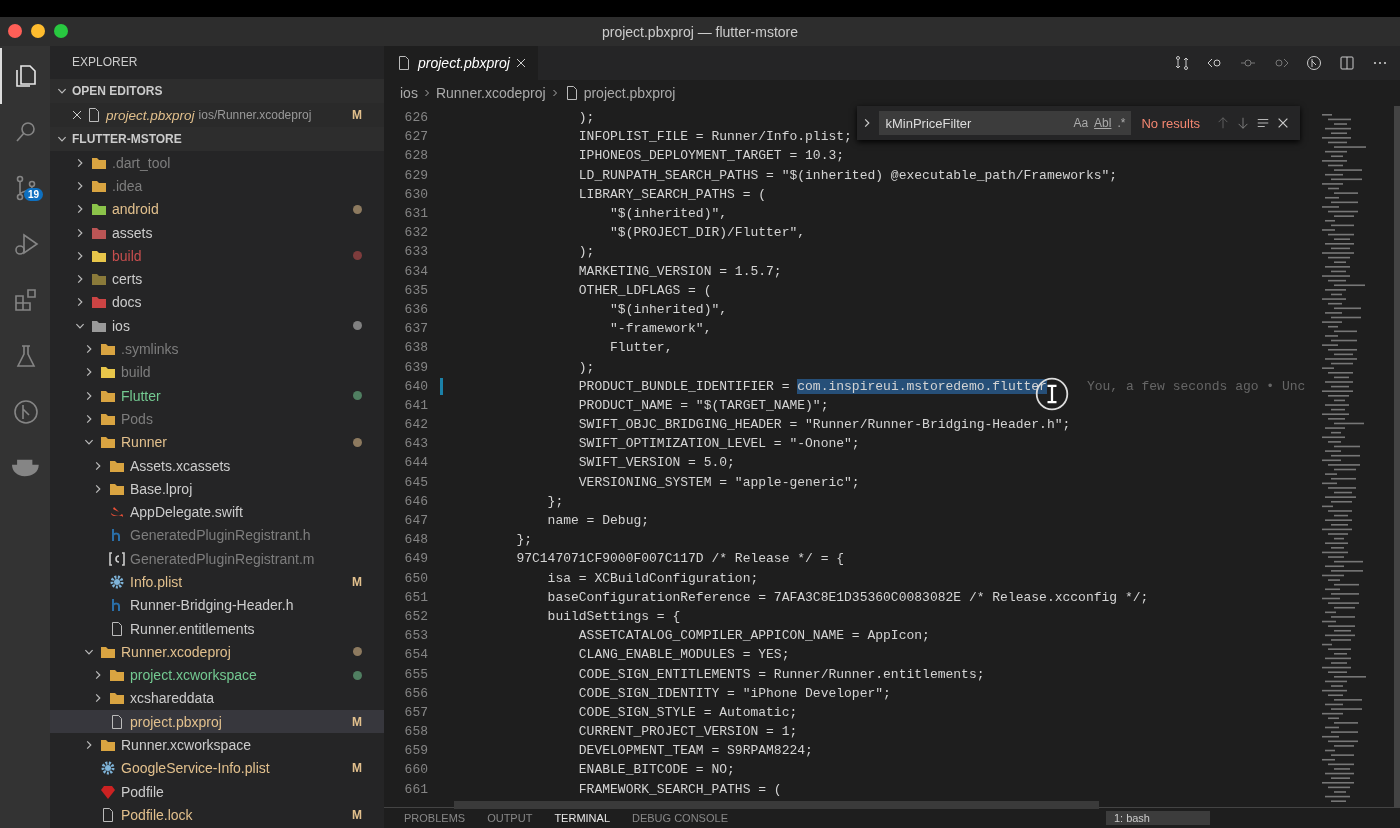 The height and width of the screenshot is (828, 1400). Describe the element at coordinates (121, 325) in the screenshot. I see `file-name: ios` at that location.